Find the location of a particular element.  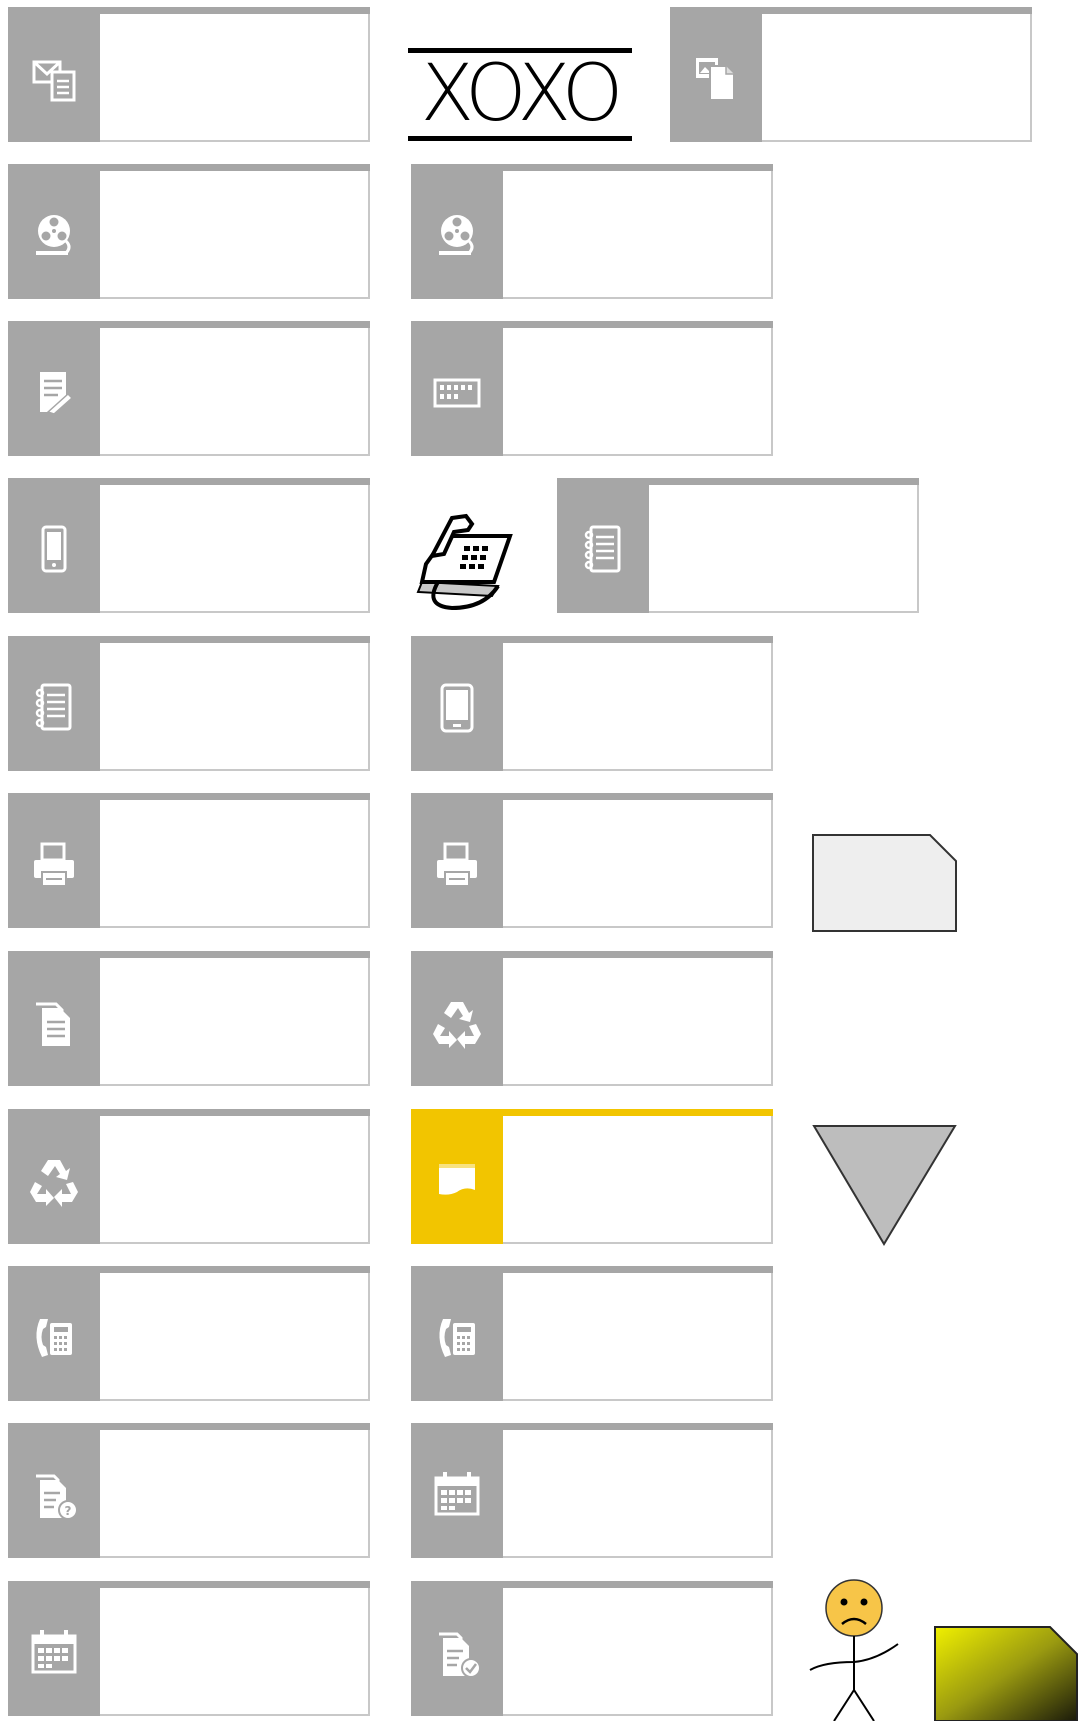

tile-document-check is located at coordinates (592, 1648).